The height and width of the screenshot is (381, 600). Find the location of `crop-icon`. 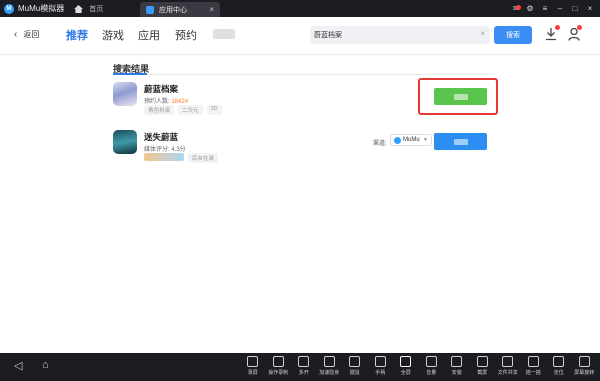

crop-icon is located at coordinates (482, 361).